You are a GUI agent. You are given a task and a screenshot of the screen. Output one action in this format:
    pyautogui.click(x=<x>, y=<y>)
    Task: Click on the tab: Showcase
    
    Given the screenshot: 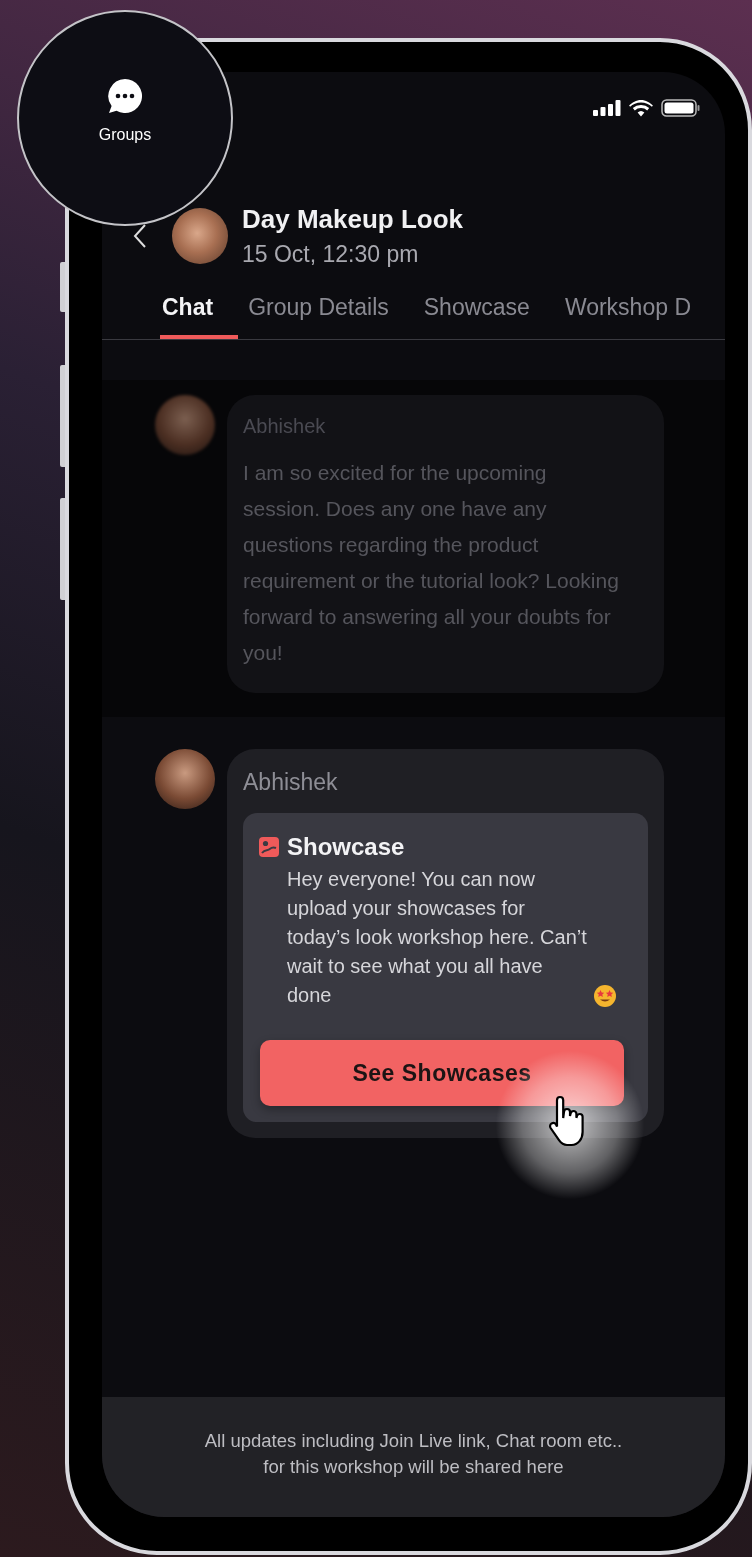 What is the action you would take?
    pyautogui.click(x=488, y=310)
    